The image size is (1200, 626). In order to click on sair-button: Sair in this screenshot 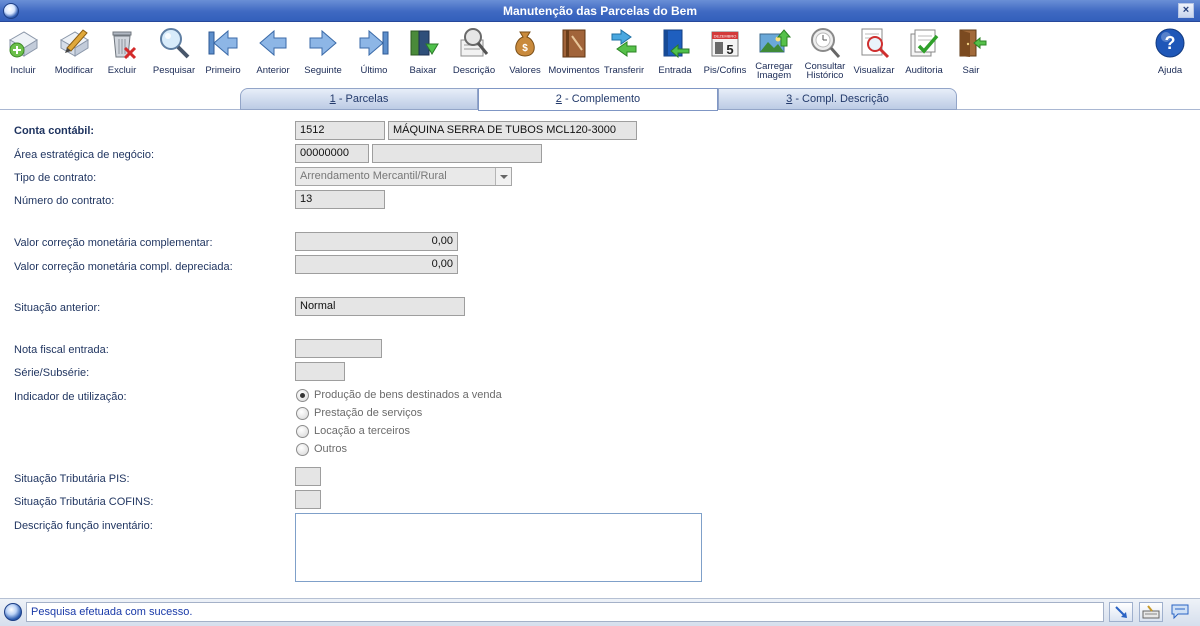, I will do `click(971, 51)`.